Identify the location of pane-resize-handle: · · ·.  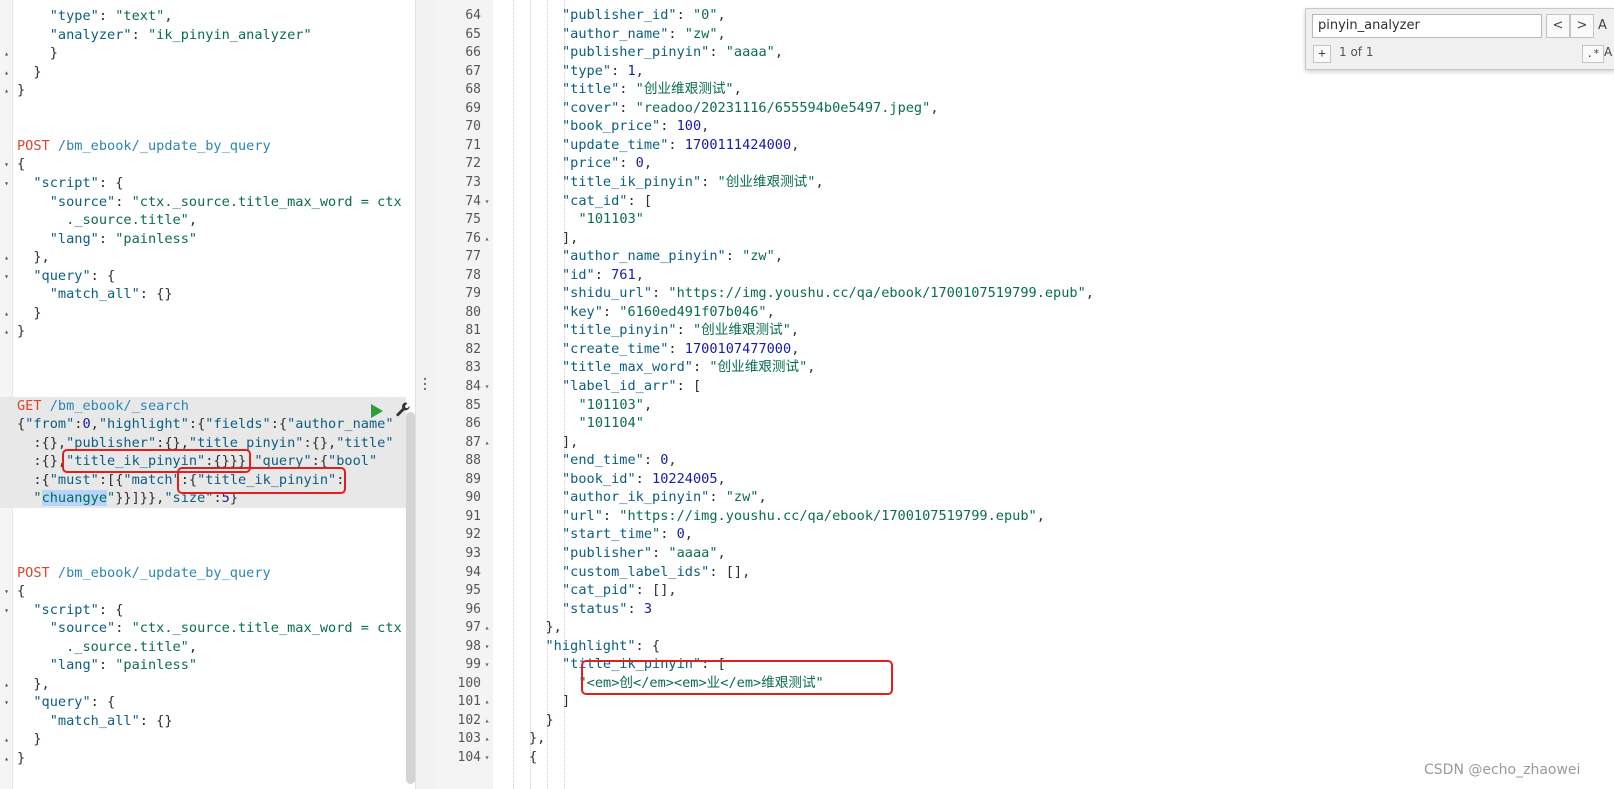
(425, 394).